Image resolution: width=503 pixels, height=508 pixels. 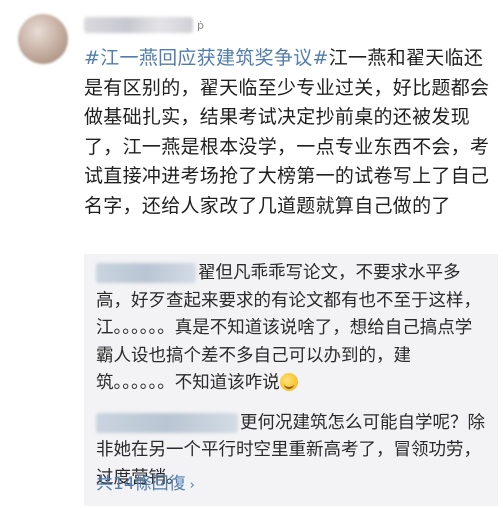 I want to click on hashtag-link: #江一燕回应获建筑奖争议#, so click(x=206, y=58).